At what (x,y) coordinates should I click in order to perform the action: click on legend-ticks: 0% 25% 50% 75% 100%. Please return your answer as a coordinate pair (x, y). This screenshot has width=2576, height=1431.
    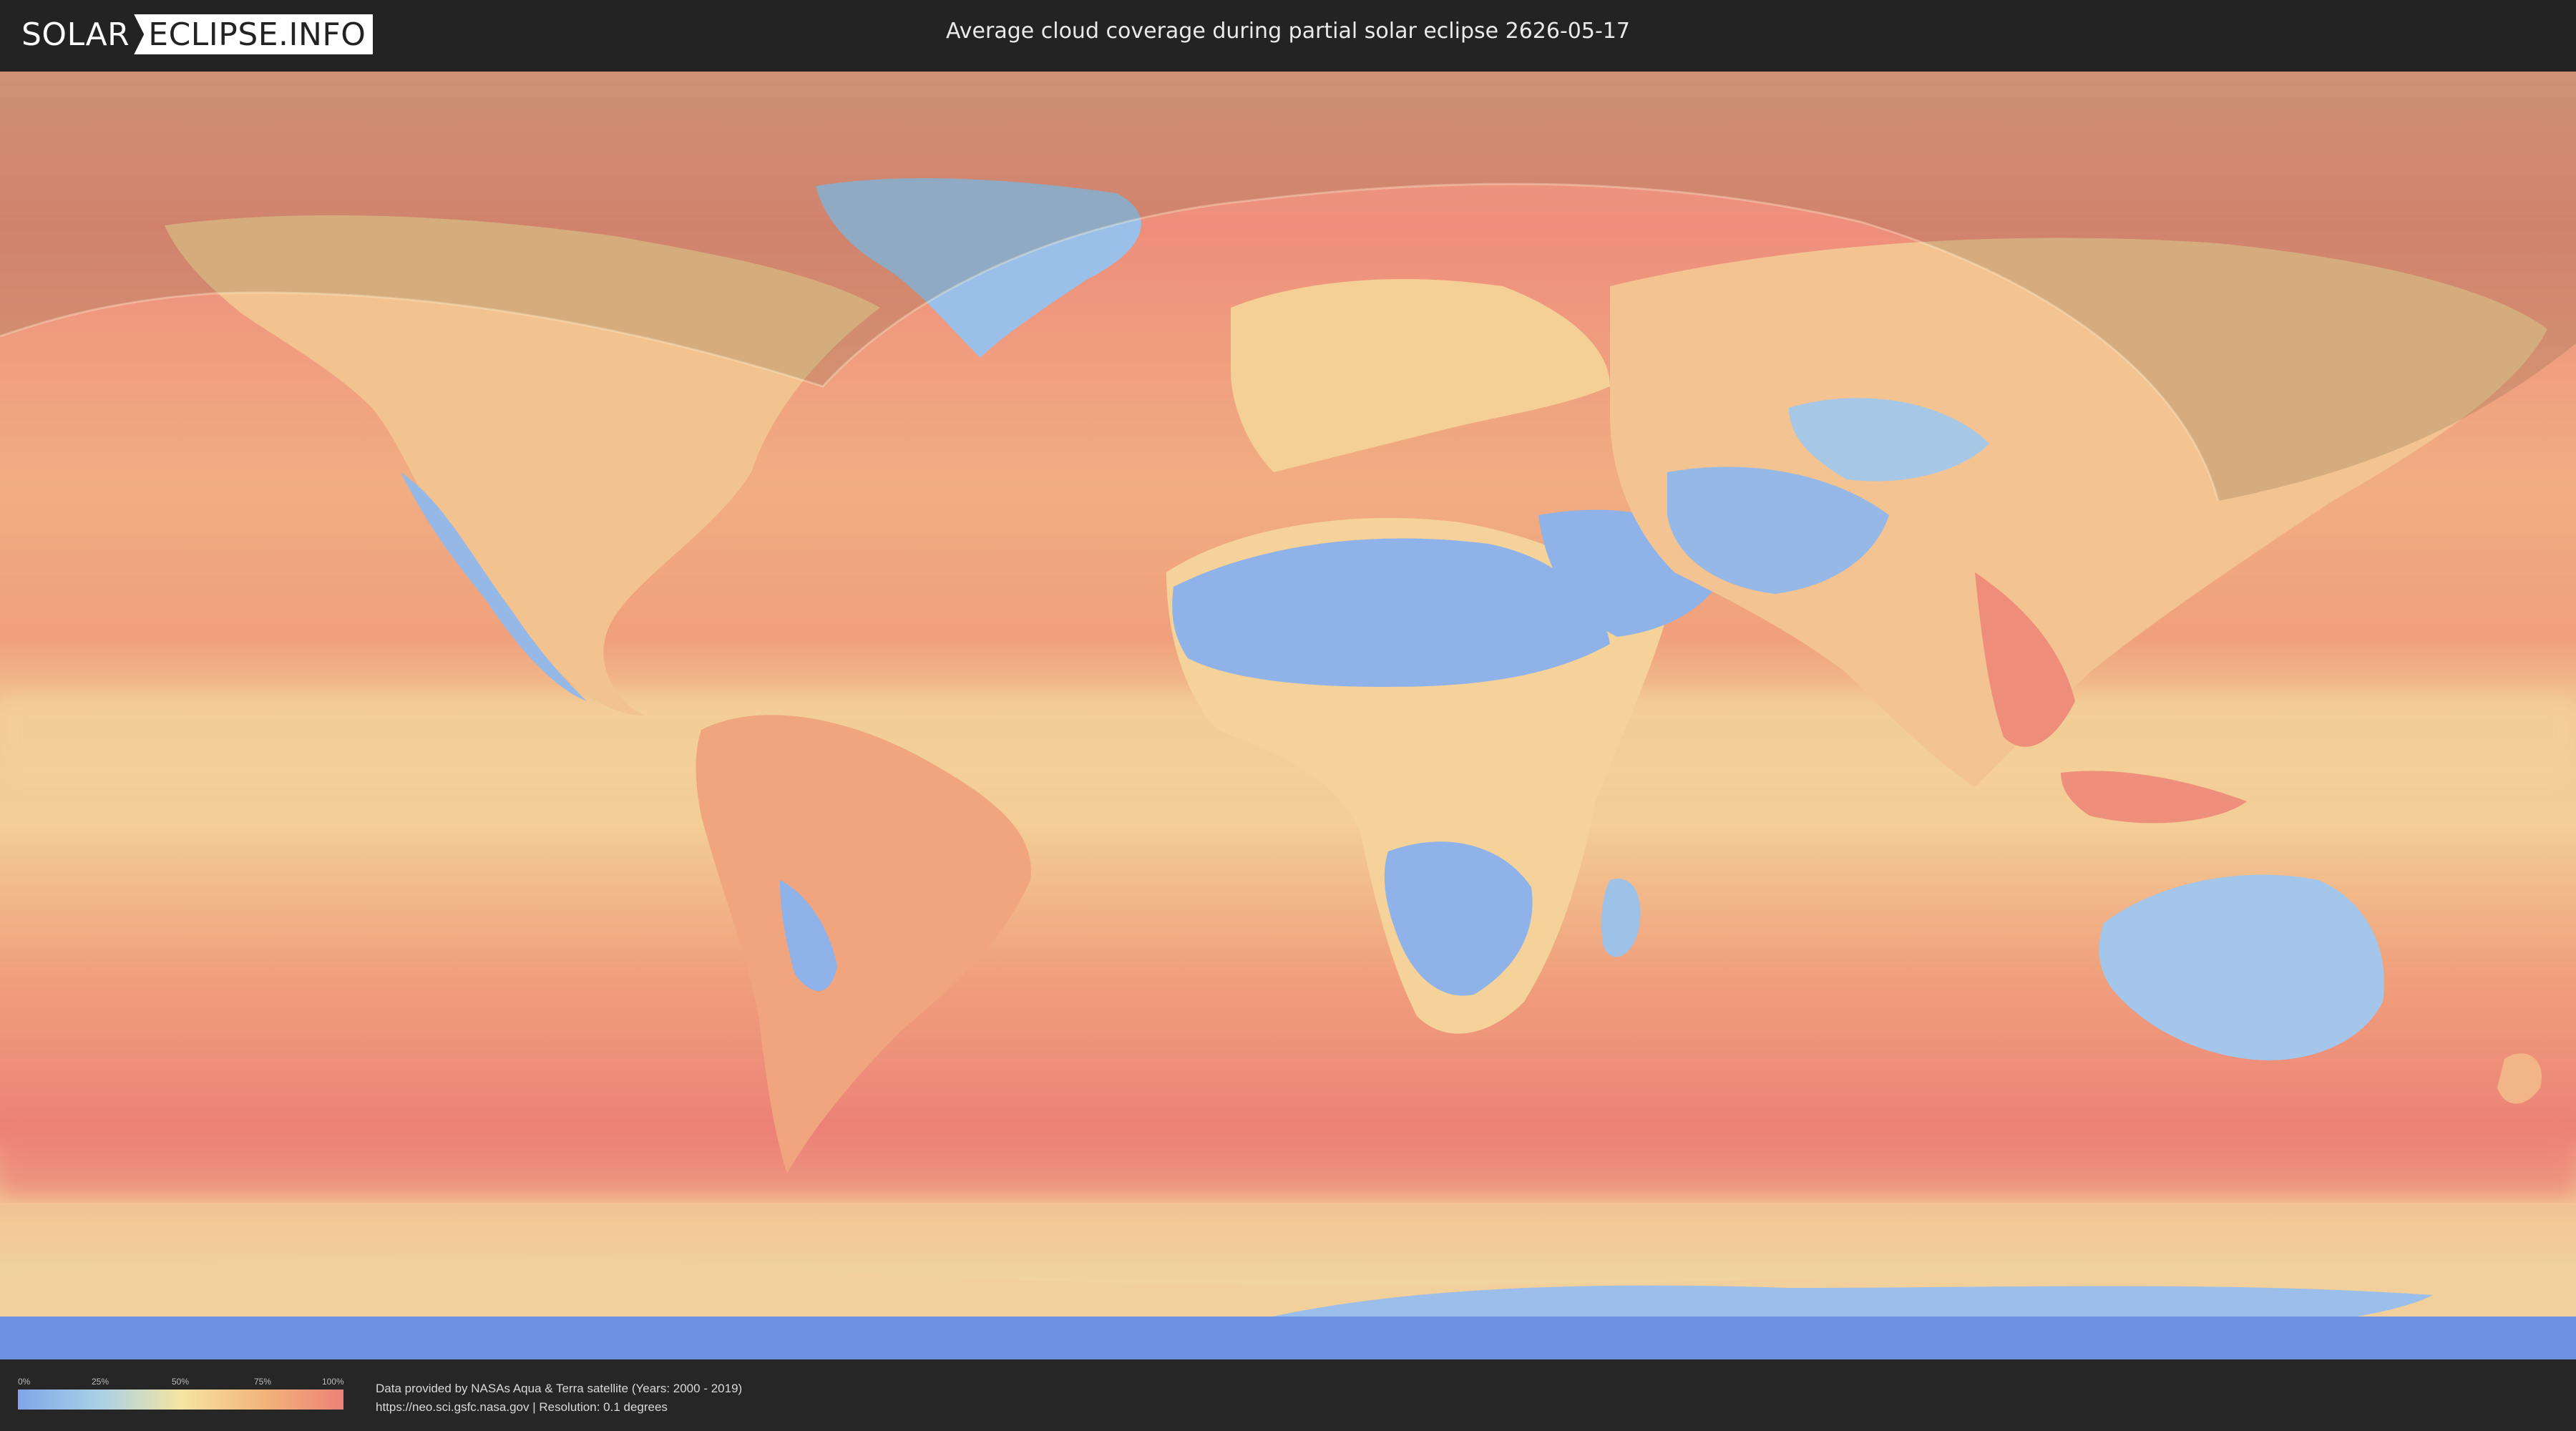
    Looking at the image, I should click on (181, 1384).